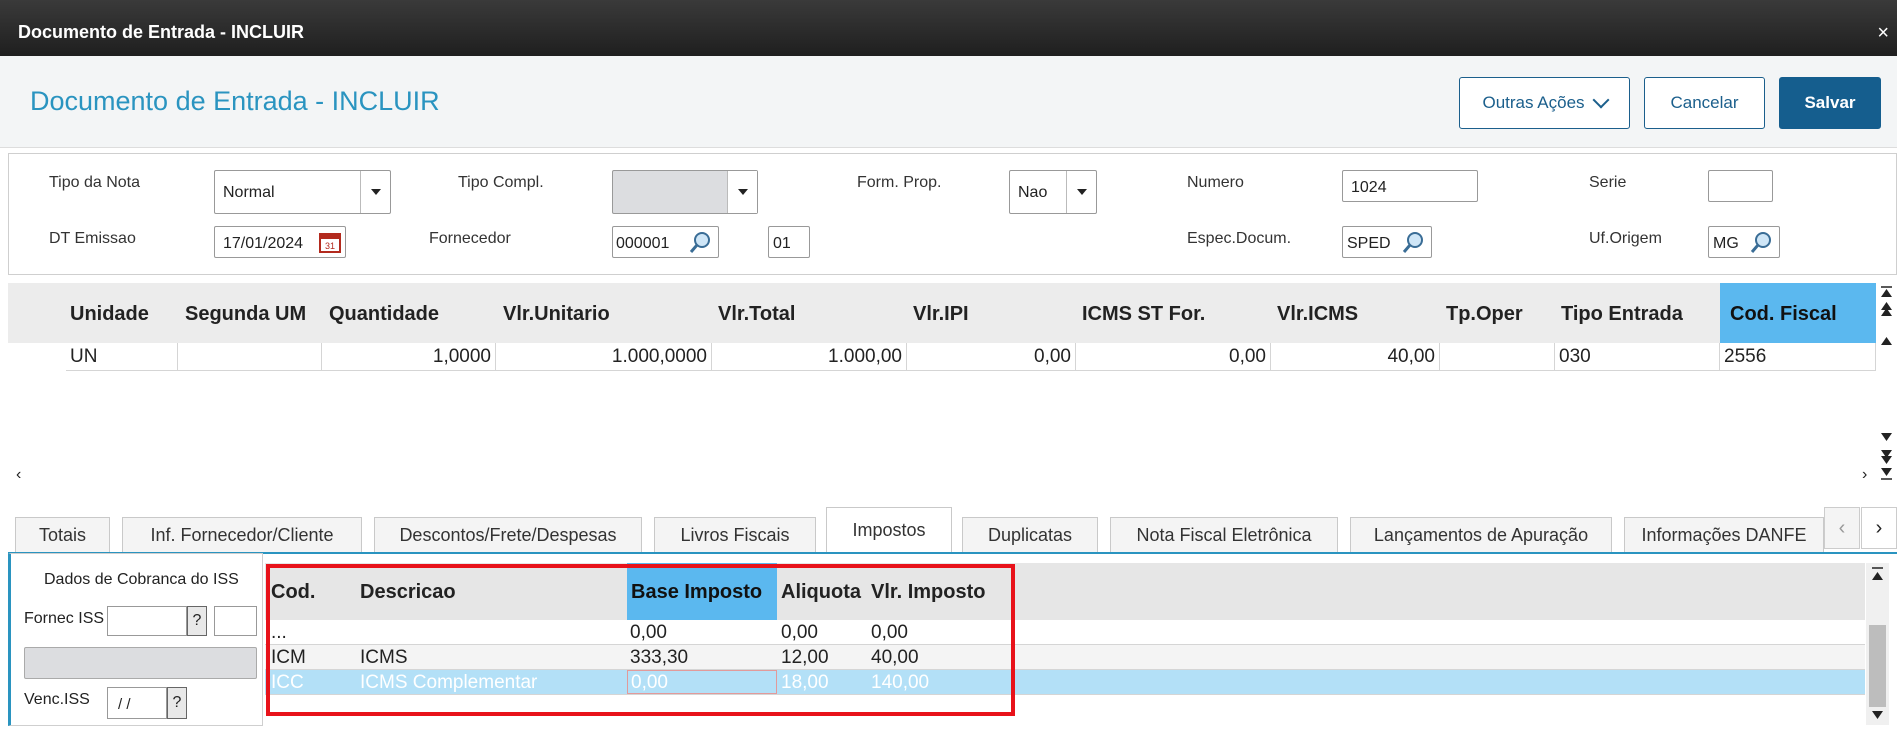 This screenshot has height=731, width=1897. Describe the element at coordinates (1798, 313) in the screenshot. I see `highlighted-column-header: Cod. Fiscal` at that location.